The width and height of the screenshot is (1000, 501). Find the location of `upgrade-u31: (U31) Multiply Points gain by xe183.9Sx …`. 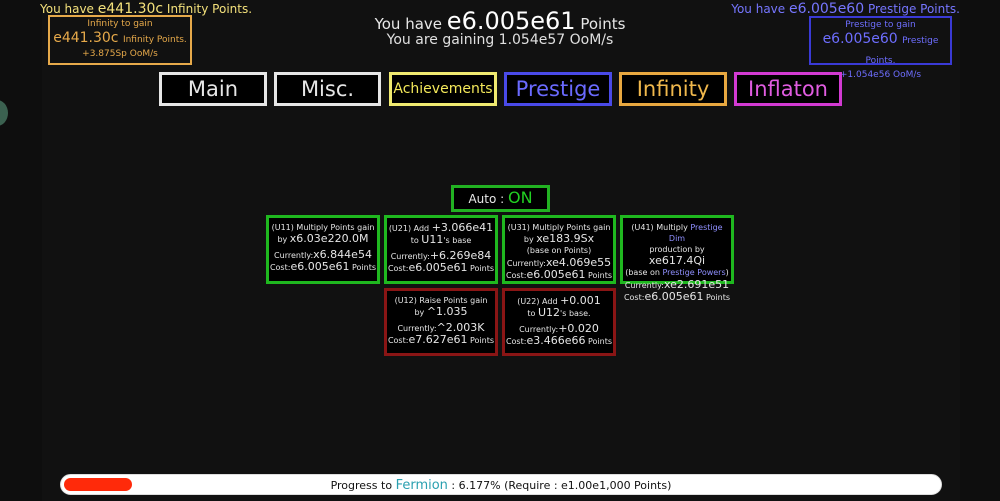

upgrade-u31: (U31) Multiply Points gain by xe183.9Sx … is located at coordinates (559, 249).